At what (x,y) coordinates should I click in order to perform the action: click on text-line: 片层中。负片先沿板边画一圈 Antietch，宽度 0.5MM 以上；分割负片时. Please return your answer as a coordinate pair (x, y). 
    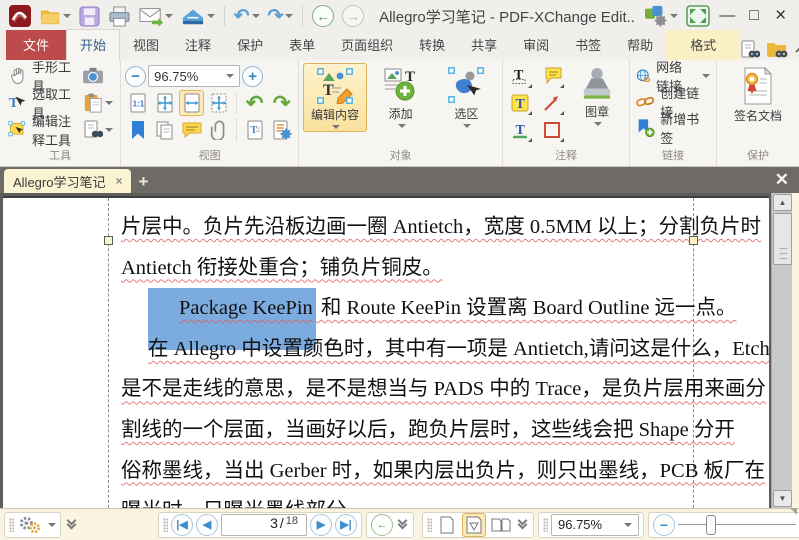
    Looking at the image, I should click on (441, 227).